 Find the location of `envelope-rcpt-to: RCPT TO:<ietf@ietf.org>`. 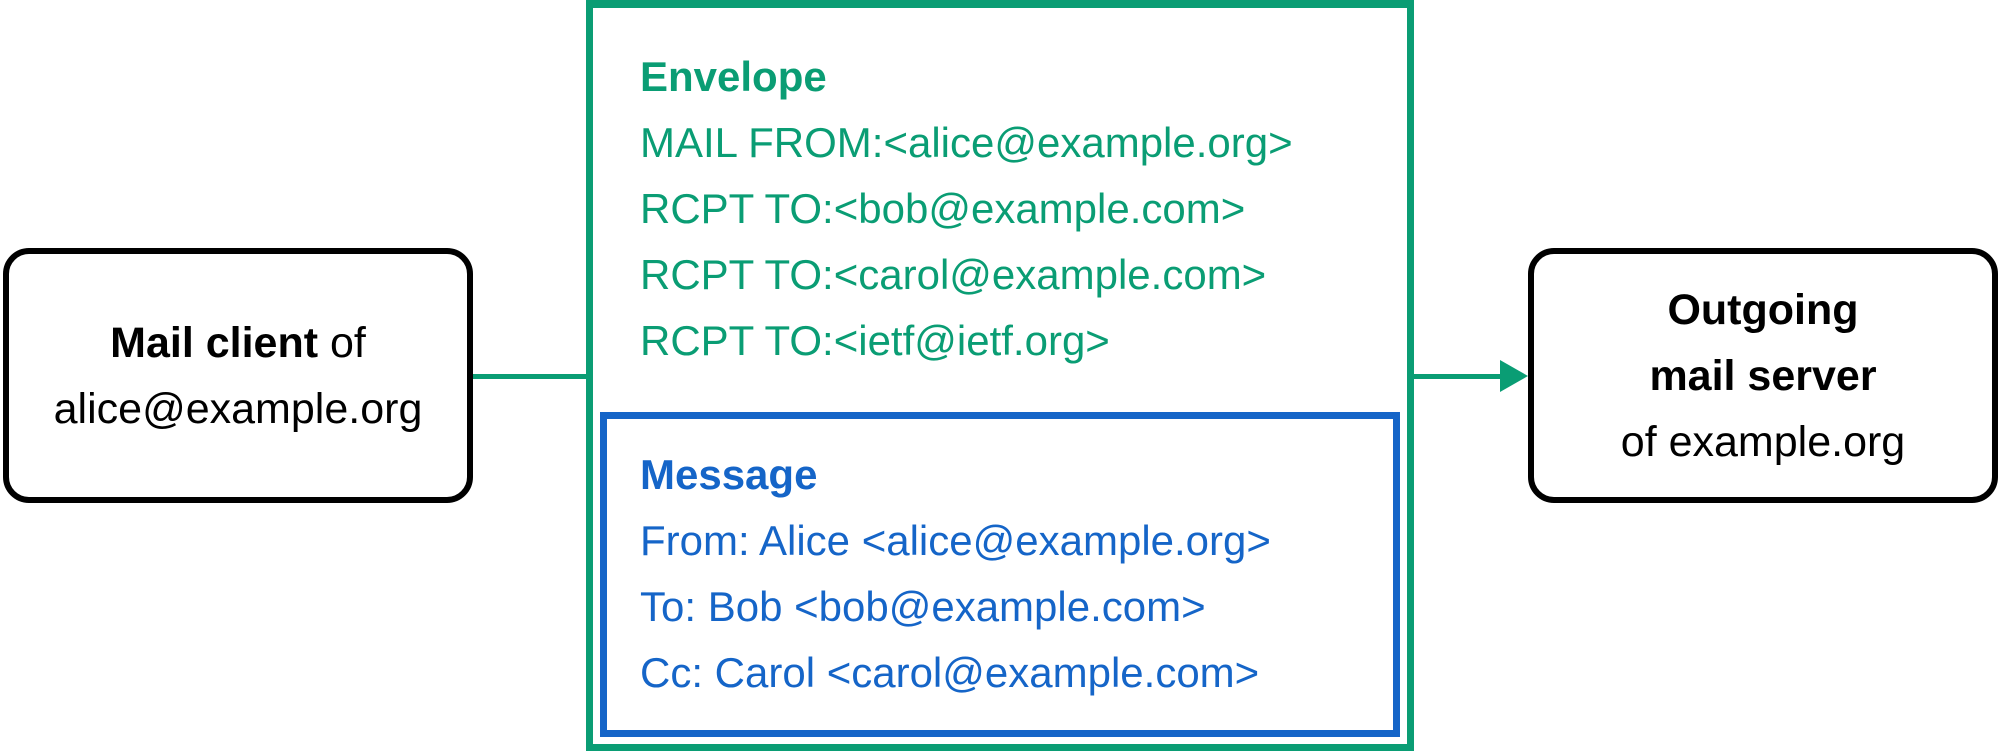

envelope-rcpt-to: RCPT TO:<ietf@ietf.org> is located at coordinates (875, 340).